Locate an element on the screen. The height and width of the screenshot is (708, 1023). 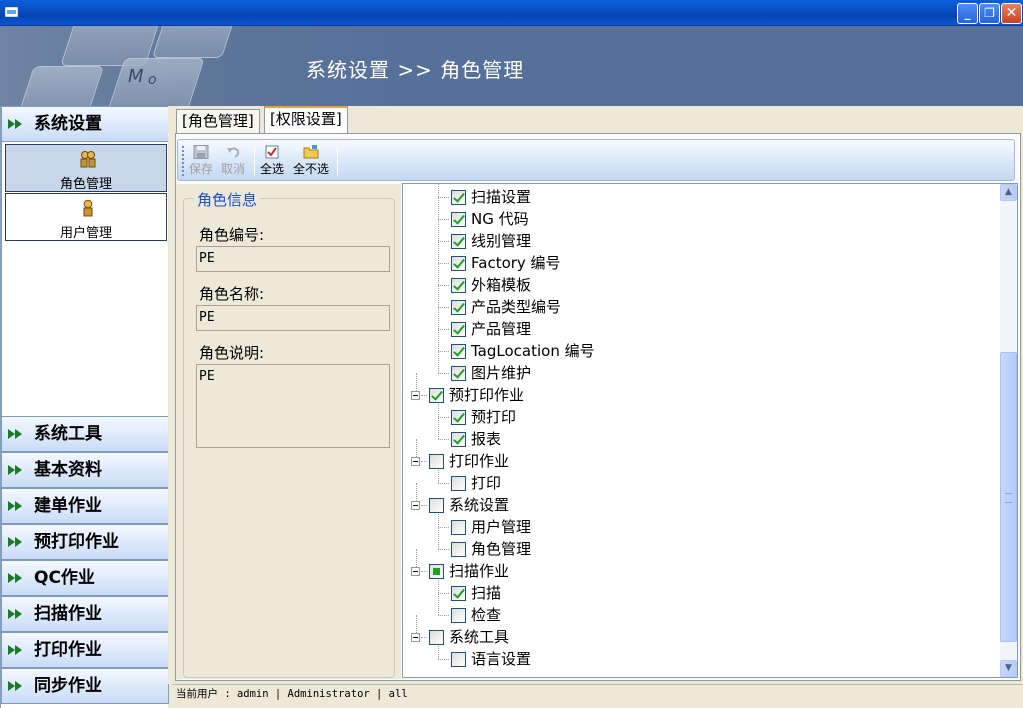
tree-node-group: 扫描作业 is located at coordinates (698, 571).